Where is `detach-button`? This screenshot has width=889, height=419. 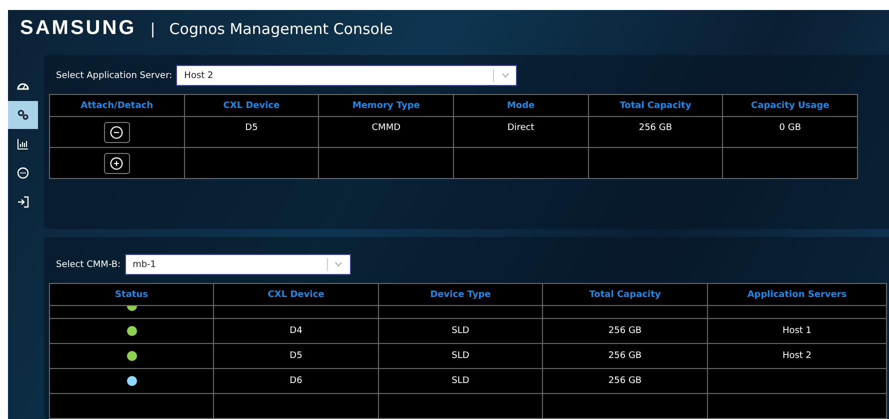 detach-button is located at coordinates (117, 132).